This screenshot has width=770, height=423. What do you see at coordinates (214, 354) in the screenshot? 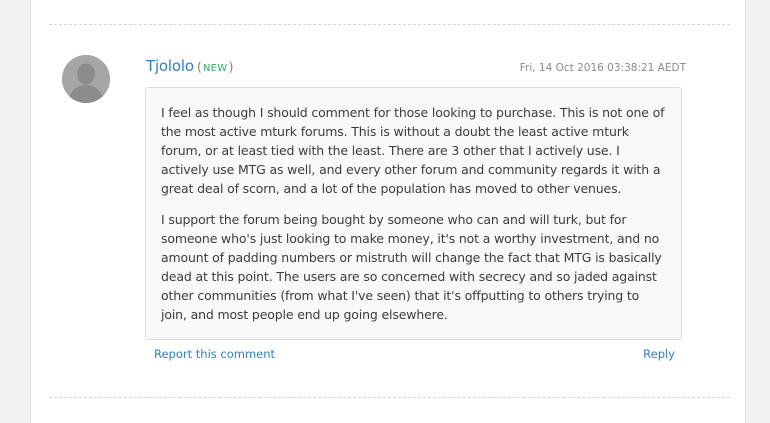
I see `report-comment-link: Report this comment` at bounding box center [214, 354].